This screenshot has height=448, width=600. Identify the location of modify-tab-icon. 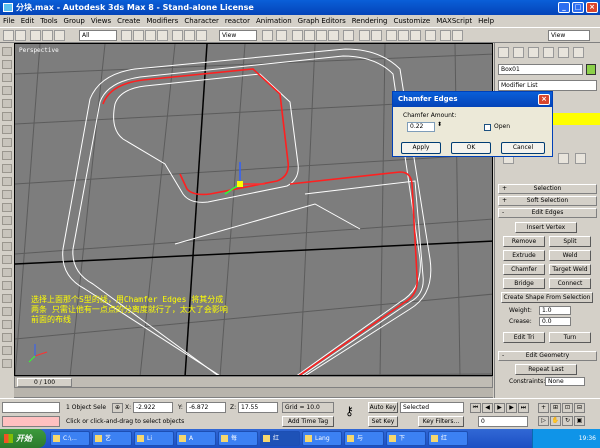
(518, 52).